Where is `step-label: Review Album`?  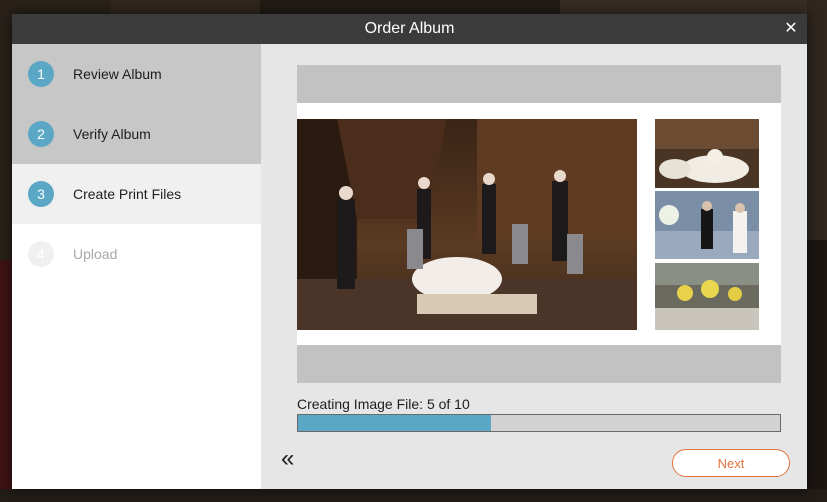 step-label: Review Album is located at coordinates (117, 74).